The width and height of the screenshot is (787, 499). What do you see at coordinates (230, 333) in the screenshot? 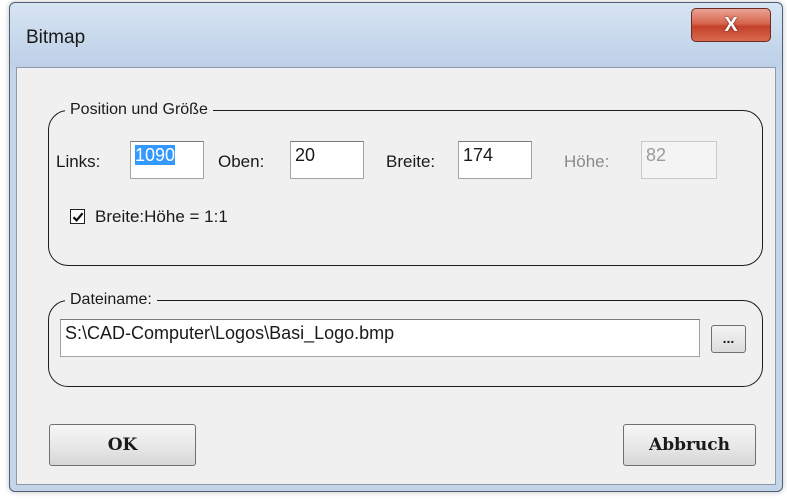
I see `filename-value: S:\CAD-Computer\Logos\Basi_Logo.bmp` at bounding box center [230, 333].